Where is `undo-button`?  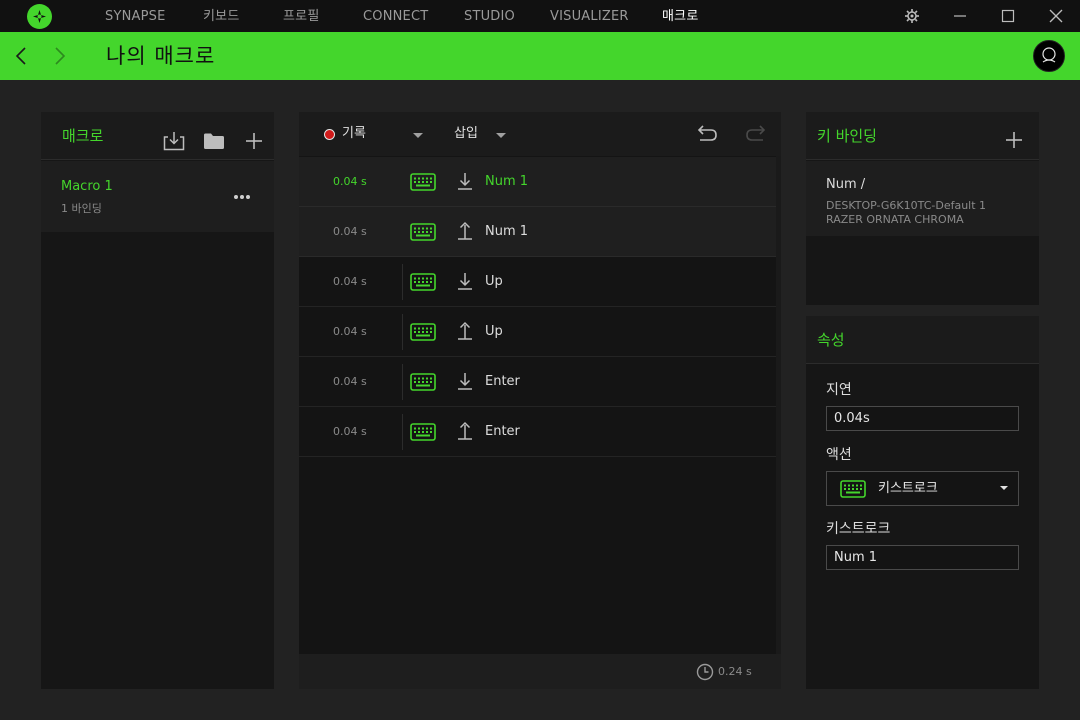 undo-button is located at coordinates (706, 133).